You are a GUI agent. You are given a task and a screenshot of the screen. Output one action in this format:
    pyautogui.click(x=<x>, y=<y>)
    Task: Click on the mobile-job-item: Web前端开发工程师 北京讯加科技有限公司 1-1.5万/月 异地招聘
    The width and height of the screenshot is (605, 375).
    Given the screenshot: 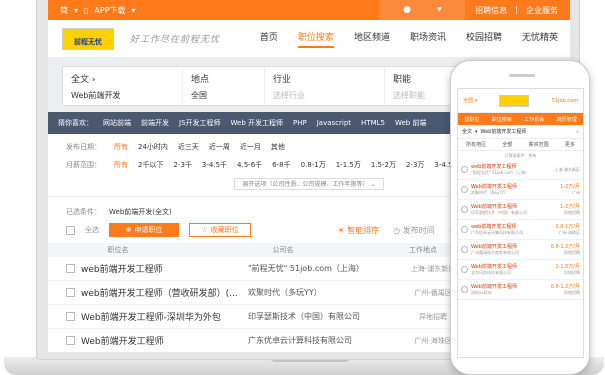 What is the action you would take?
    pyautogui.click(x=520, y=270)
    